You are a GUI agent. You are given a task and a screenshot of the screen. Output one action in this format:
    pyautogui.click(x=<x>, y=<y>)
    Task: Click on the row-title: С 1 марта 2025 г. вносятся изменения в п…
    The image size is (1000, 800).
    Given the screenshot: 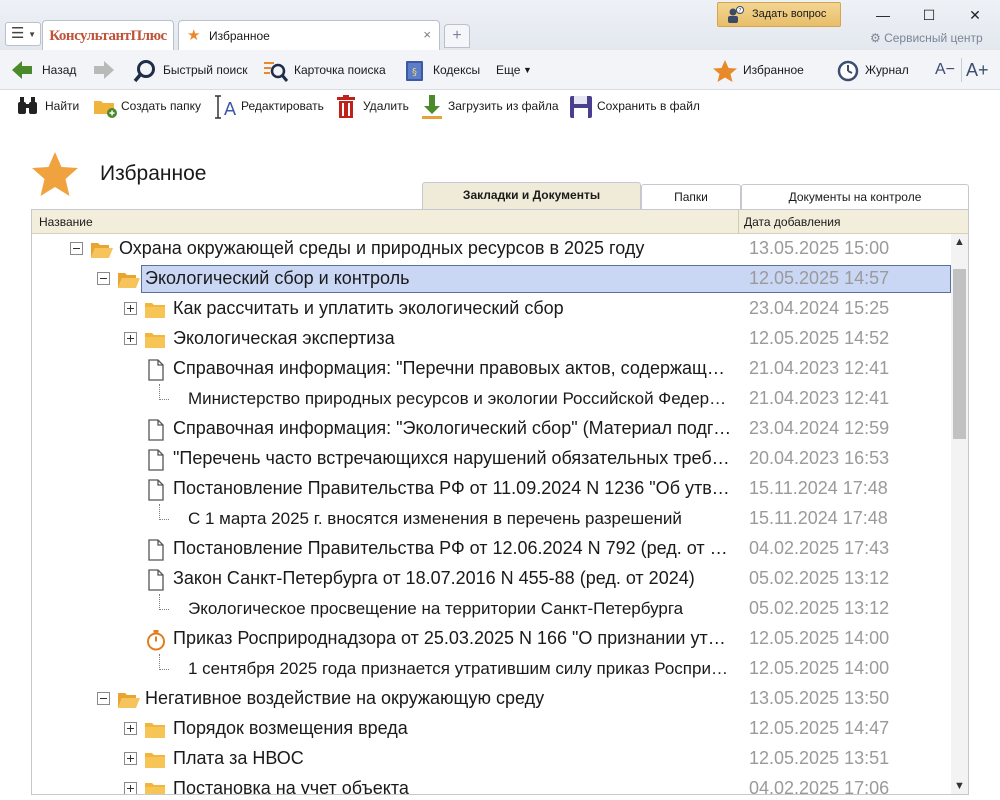 What is the action you would take?
    pyautogui.click(x=435, y=518)
    